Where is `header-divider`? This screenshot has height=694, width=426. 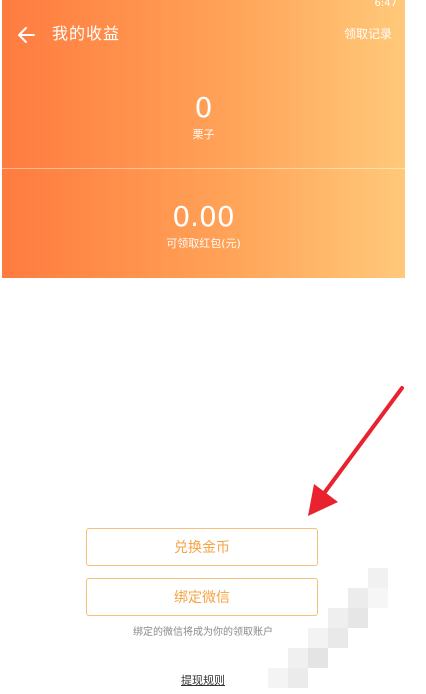 header-divider is located at coordinates (203, 168).